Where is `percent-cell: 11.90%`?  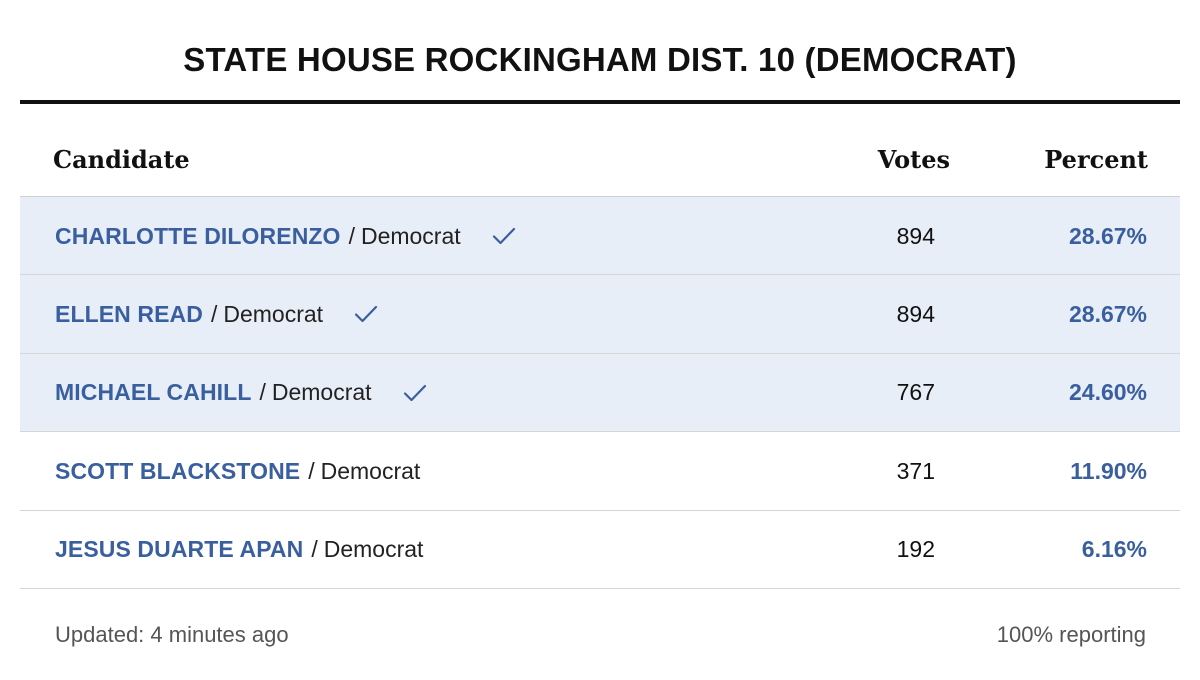 percent-cell: 11.90% is located at coordinates (1108, 470).